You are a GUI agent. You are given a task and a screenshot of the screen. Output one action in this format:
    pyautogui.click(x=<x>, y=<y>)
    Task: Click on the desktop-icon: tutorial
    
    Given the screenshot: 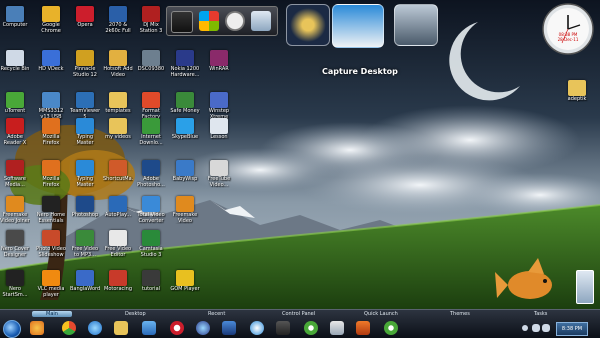 What is the action you would take?
    pyautogui.click(x=151, y=281)
    